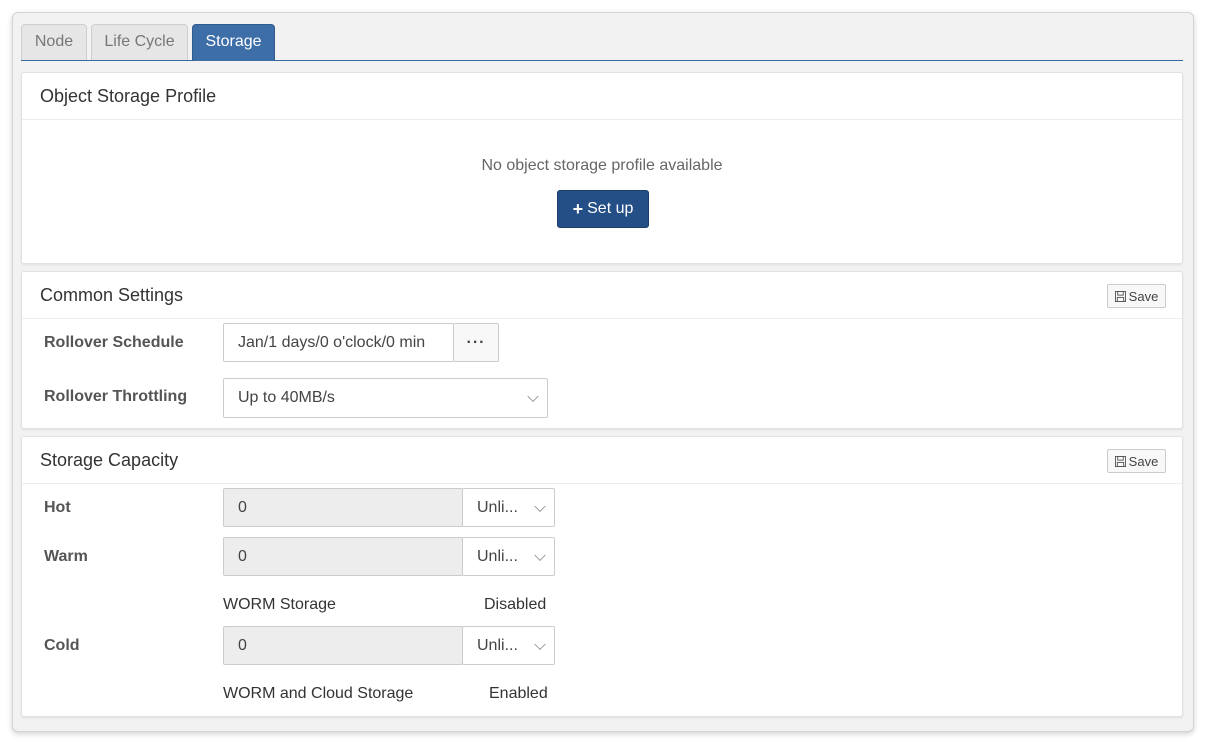 The width and height of the screenshot is (1217, 755). I want to click on common-settings-save-button: Save, so click(1136, 296).